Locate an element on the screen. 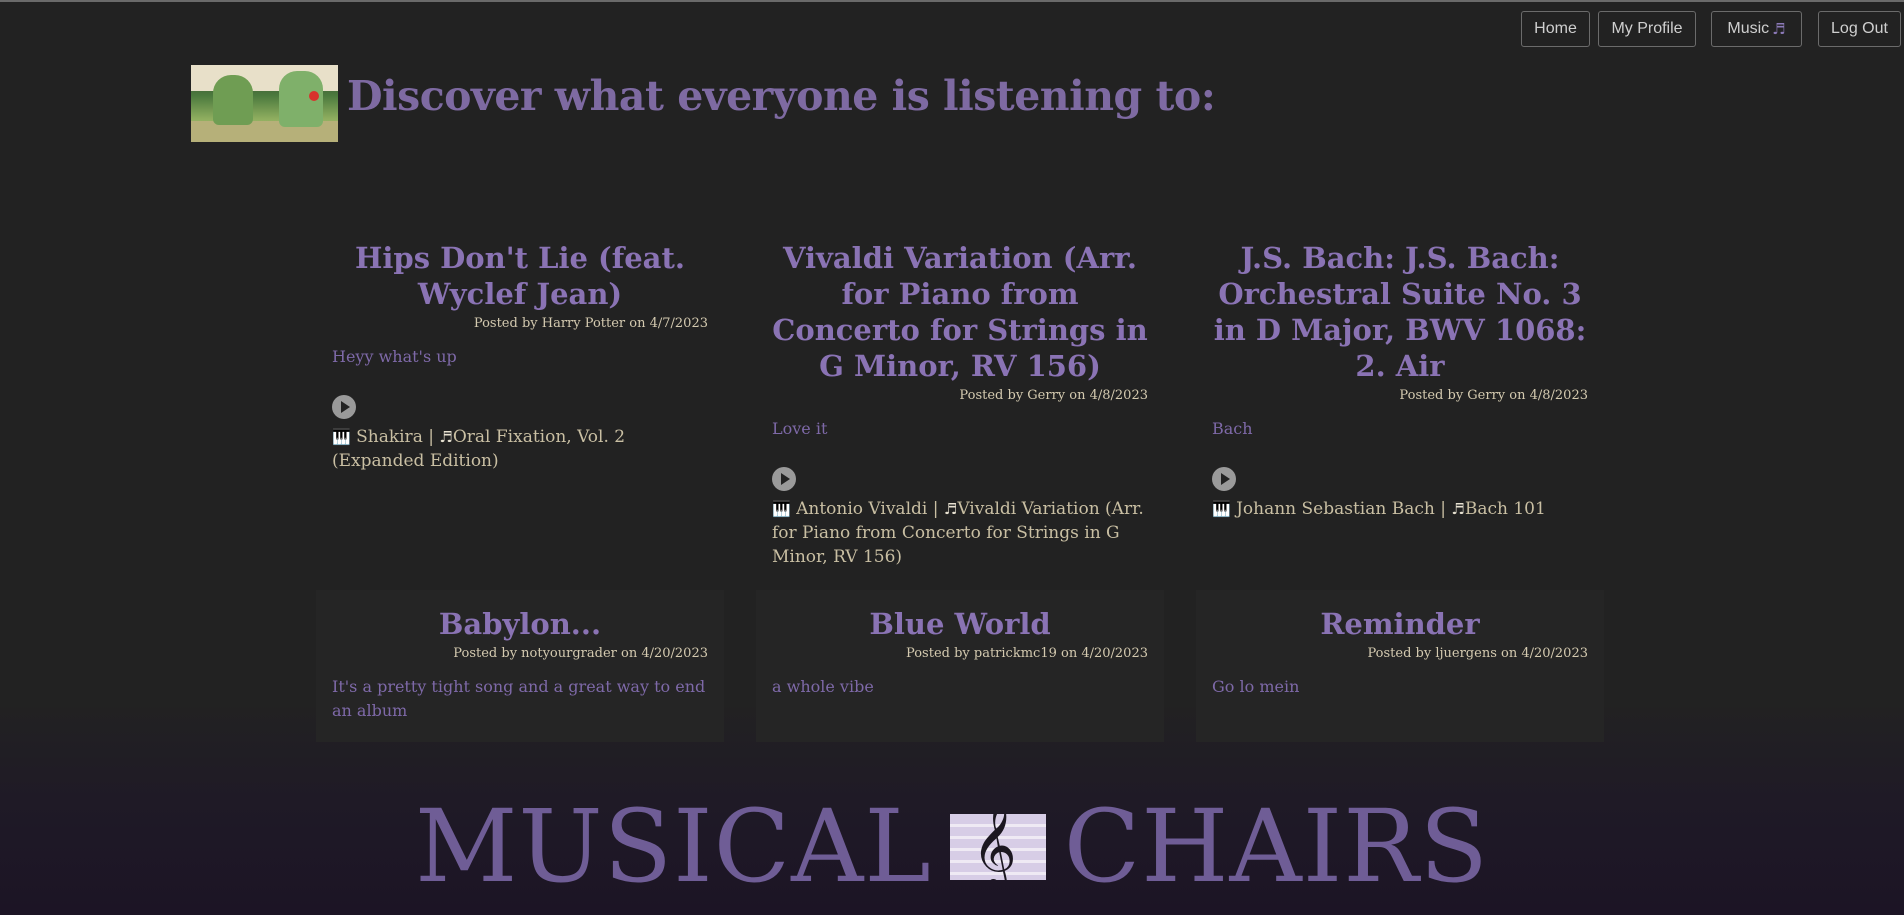 This screenshot has width=1904, height=915. track-artist: Antonio Vivaldi is located at coordinates (862, 509).